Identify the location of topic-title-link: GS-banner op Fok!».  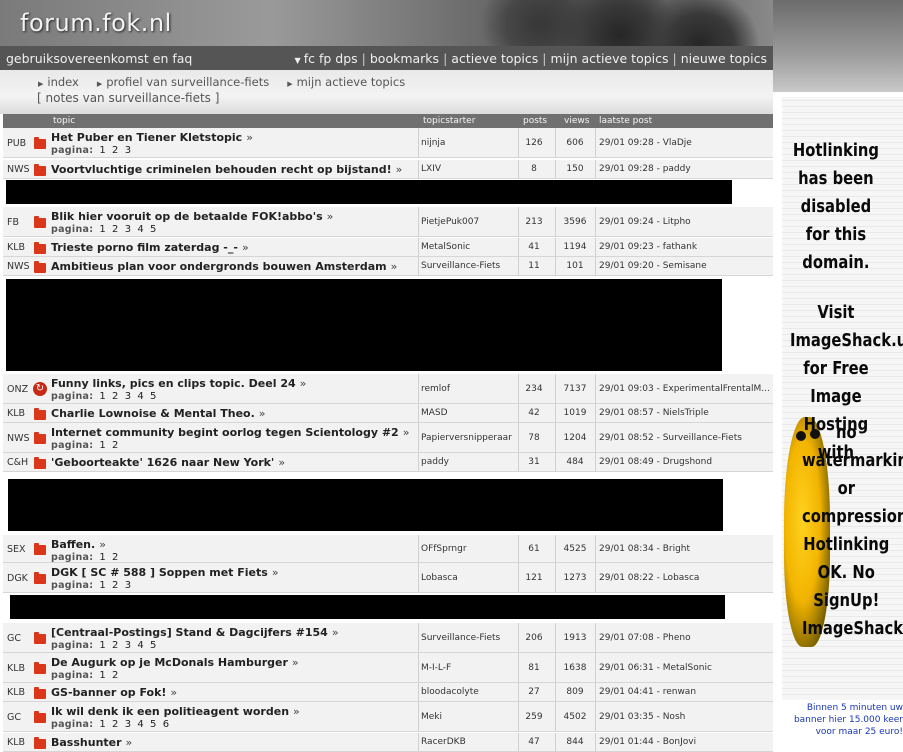
(114, 692).